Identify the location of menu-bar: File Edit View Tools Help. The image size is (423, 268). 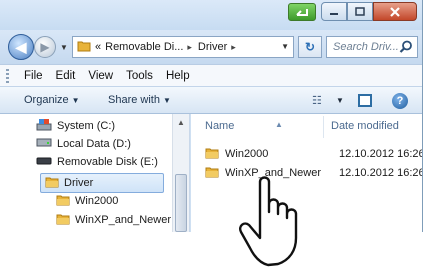
(211, 75).